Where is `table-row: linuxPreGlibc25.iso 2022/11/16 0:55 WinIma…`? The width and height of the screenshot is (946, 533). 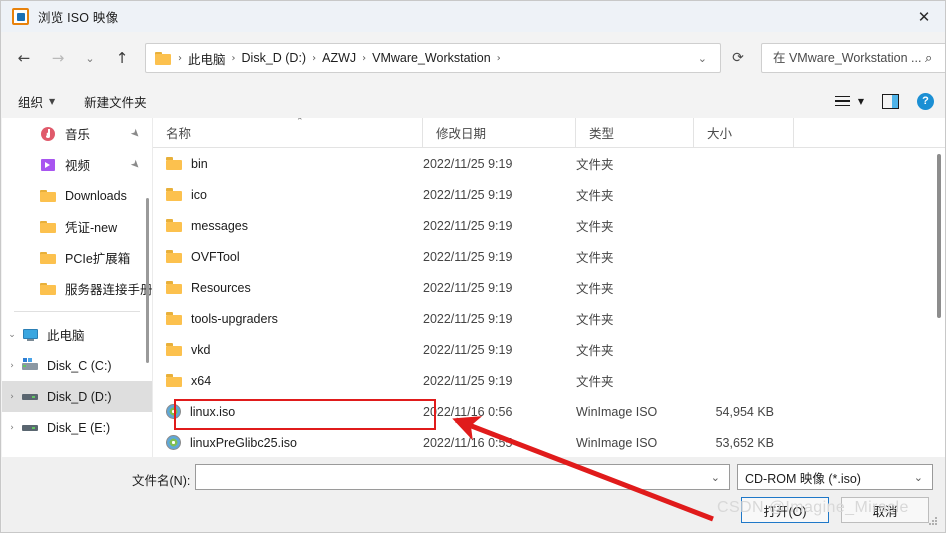
table-row: linuxPreGlibc25.iso 2022/11/16 0:55 WinIma… is located at coordinates (549, 442).